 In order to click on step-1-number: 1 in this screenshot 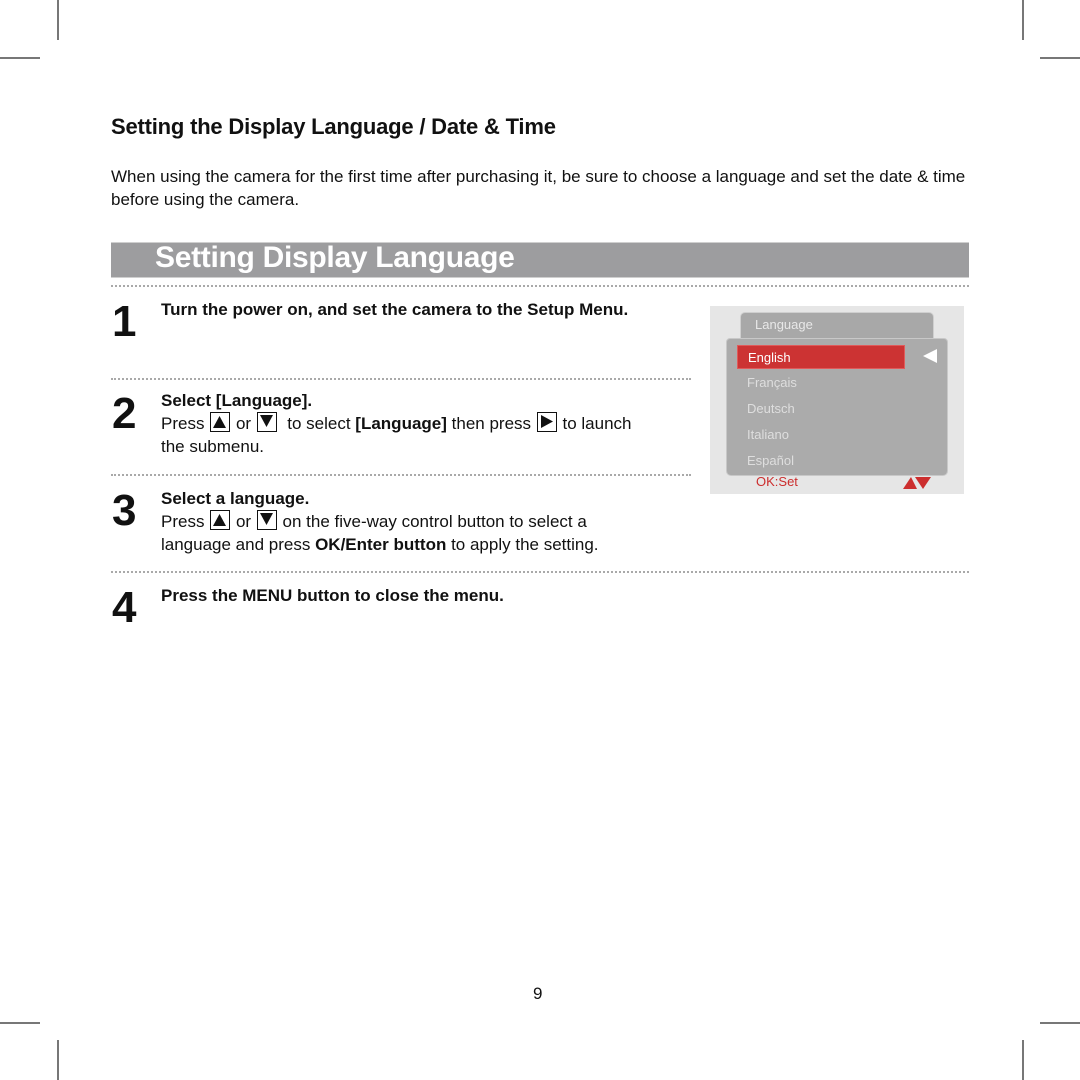, I will do `click(124, 321)`.